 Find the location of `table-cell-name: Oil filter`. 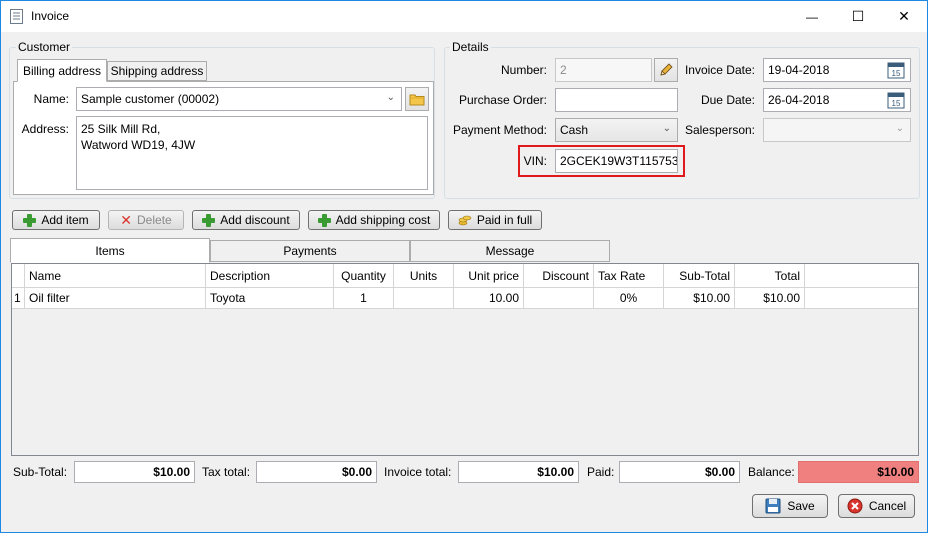

table-cell-name: Oil filter is located at coordinates (115, 298).